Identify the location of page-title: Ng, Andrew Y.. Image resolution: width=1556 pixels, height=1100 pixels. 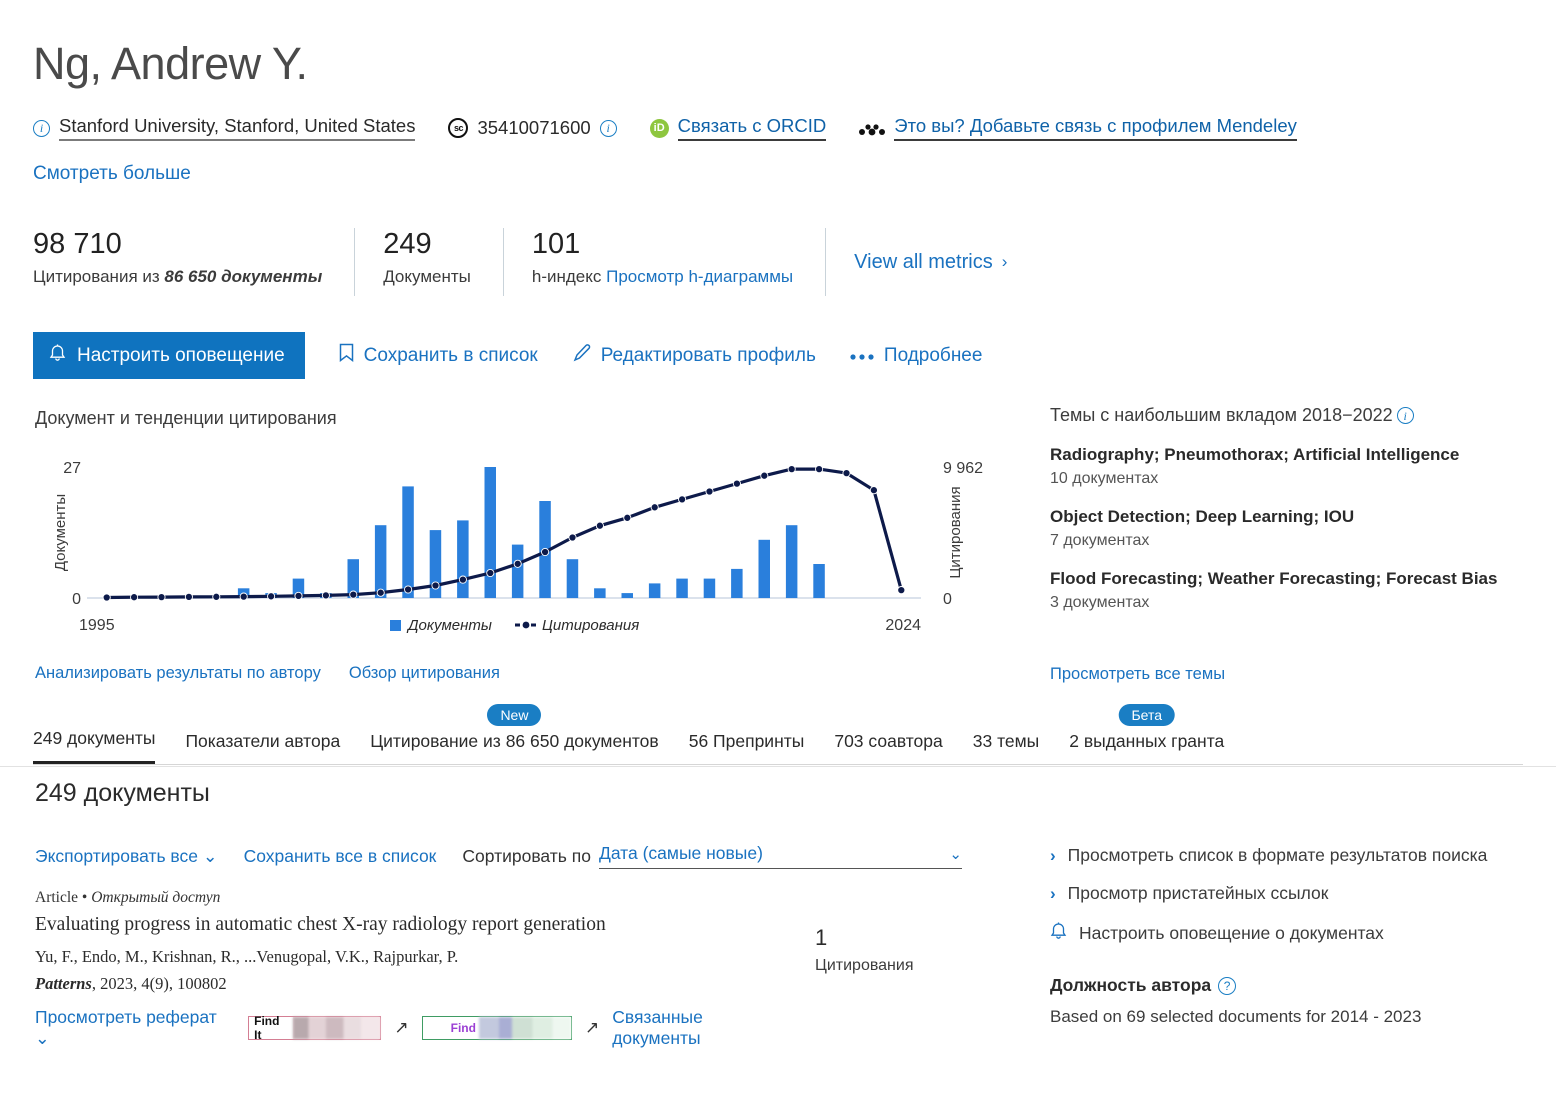
(170, 63).